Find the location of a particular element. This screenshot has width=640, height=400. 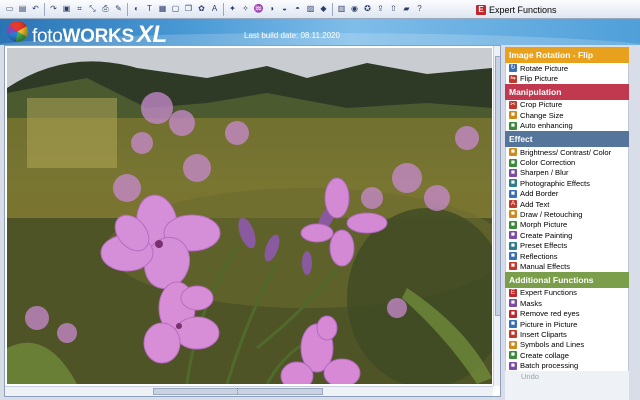

horizontal-scrollbar: ⋮ is located at coordinates (249, 391).